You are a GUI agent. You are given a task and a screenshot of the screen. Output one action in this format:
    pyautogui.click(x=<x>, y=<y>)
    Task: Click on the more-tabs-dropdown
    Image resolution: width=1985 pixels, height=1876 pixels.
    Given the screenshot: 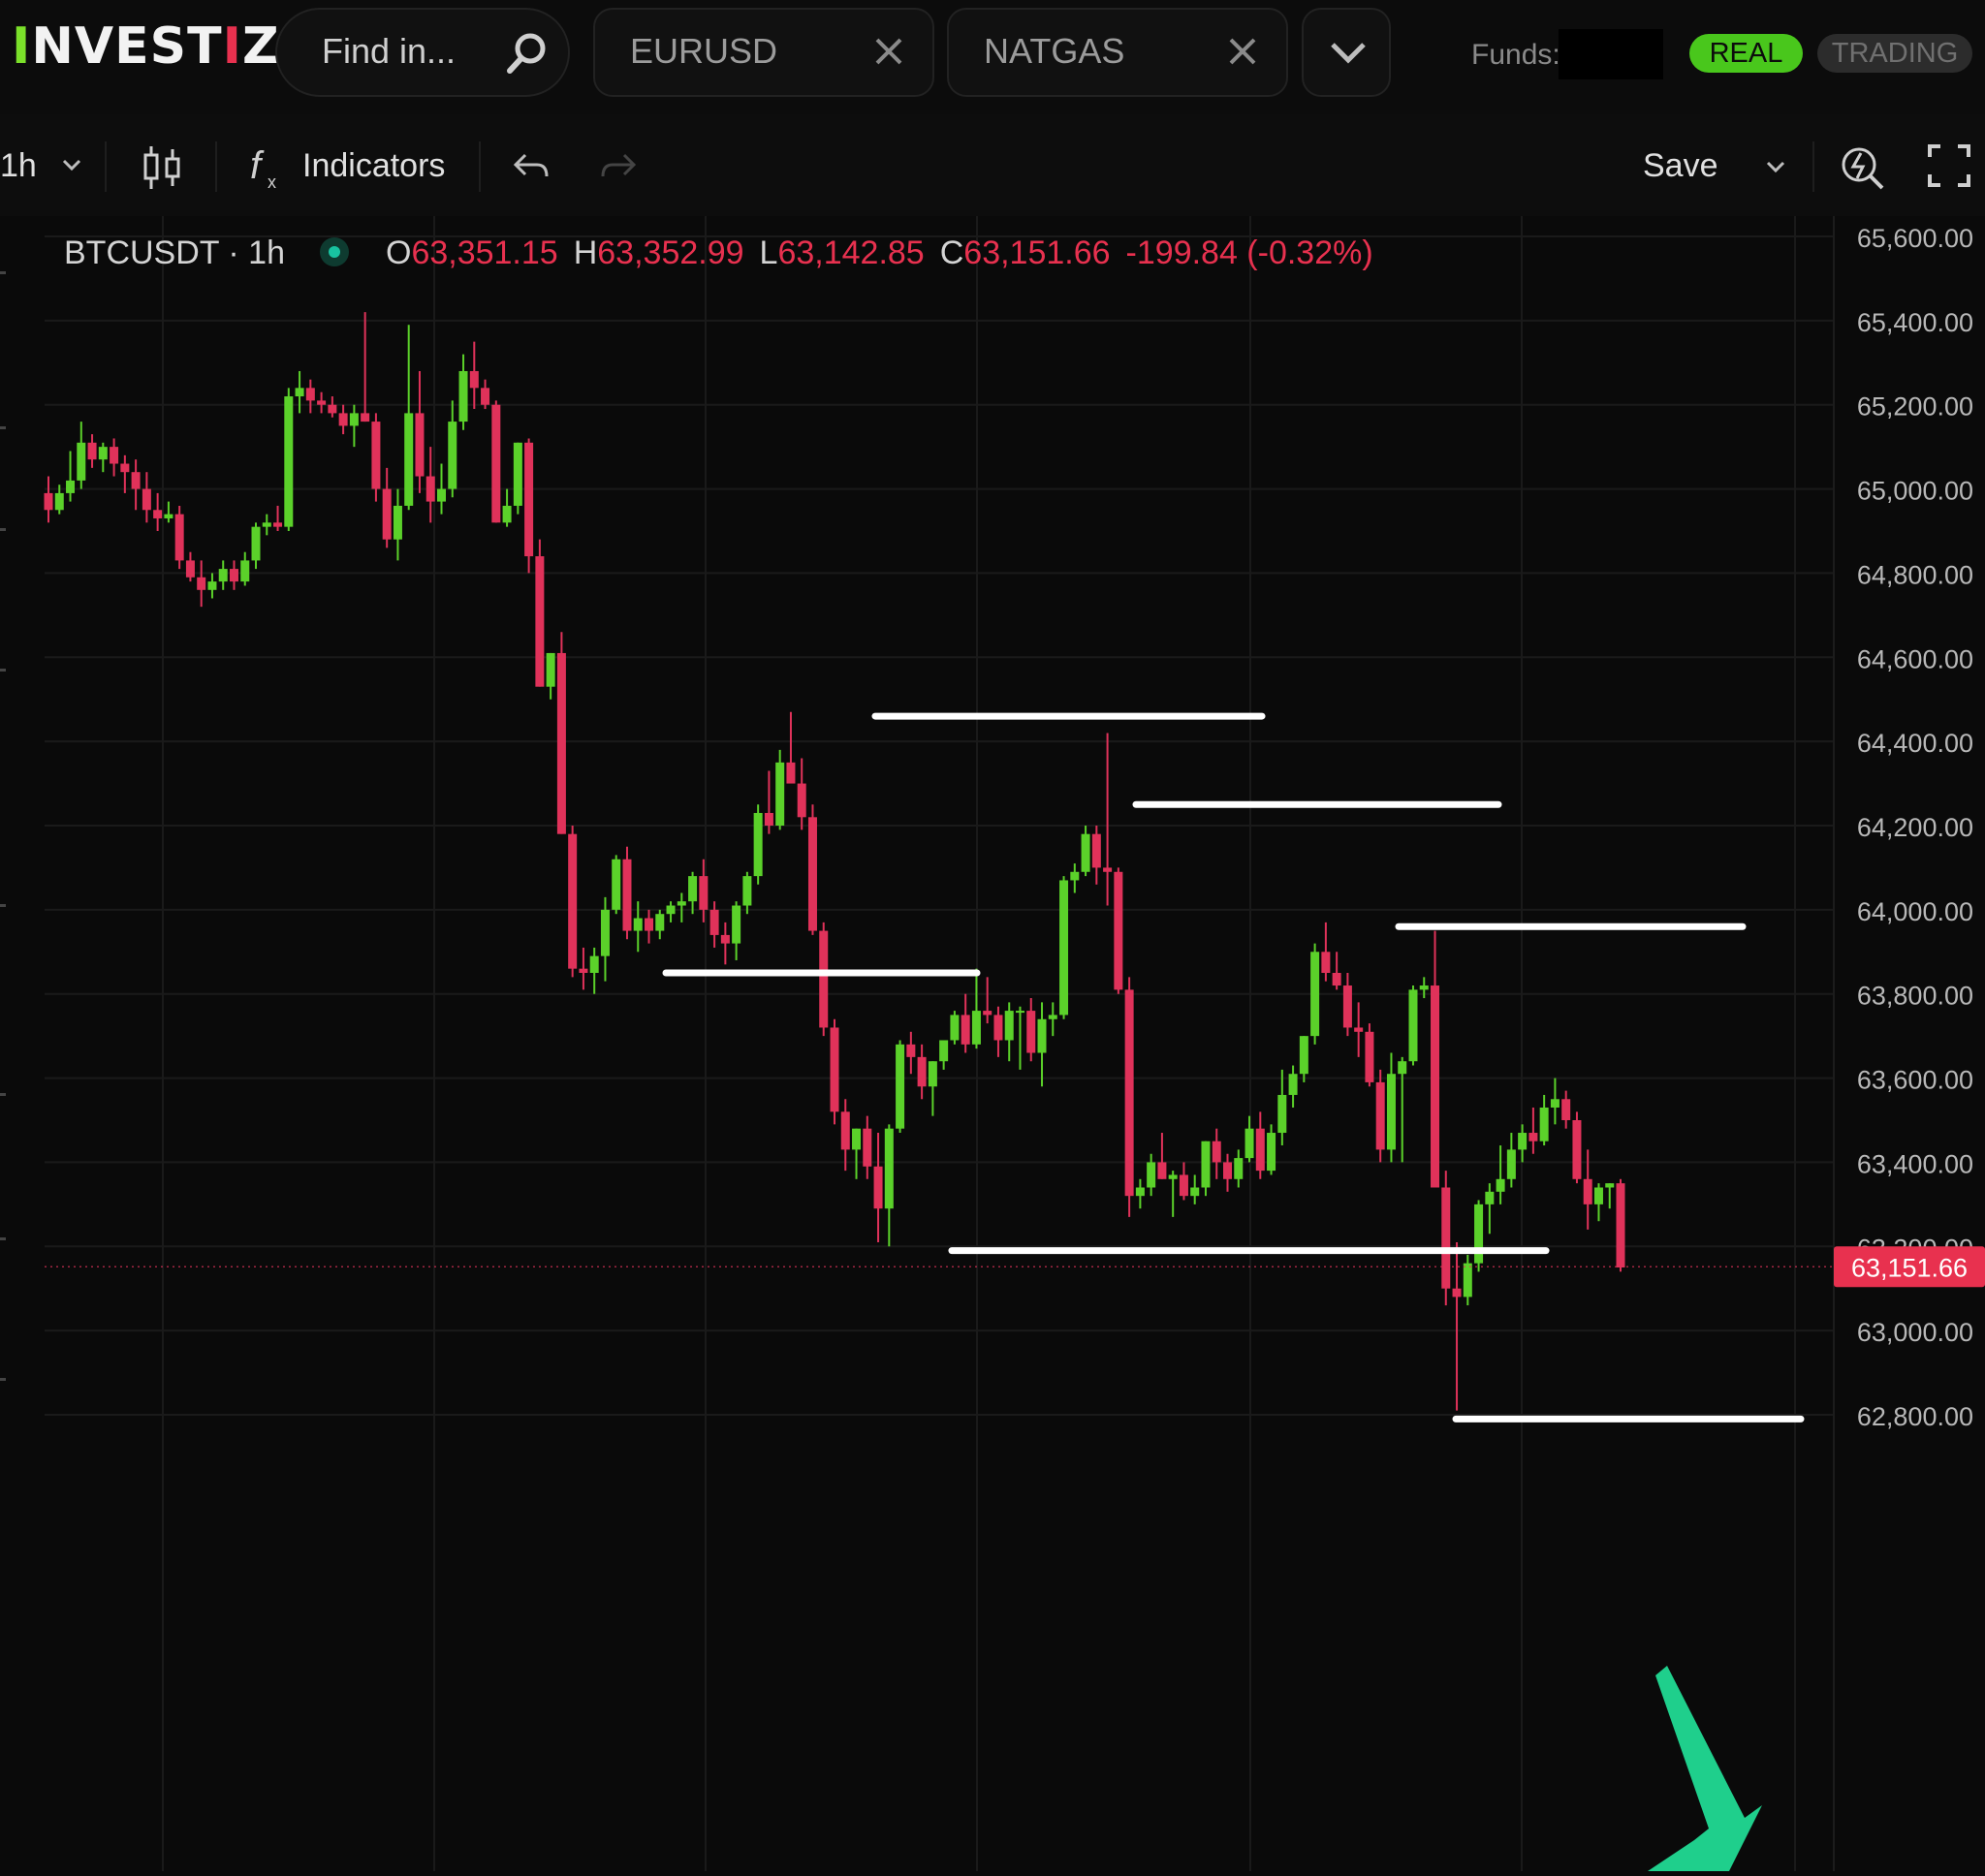 What is the action you would take?
    pyautogui.click(x=1346, y=53)
    